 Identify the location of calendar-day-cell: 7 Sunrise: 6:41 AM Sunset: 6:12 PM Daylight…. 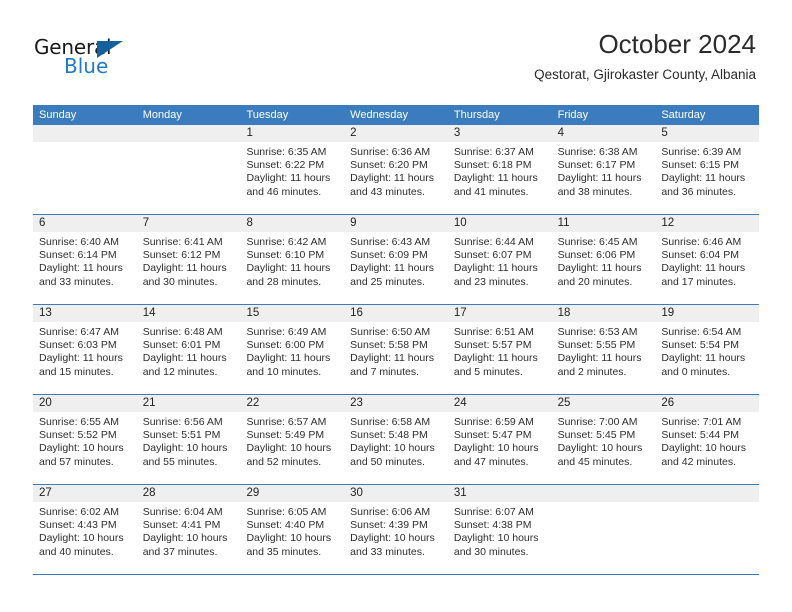
(188, 259).